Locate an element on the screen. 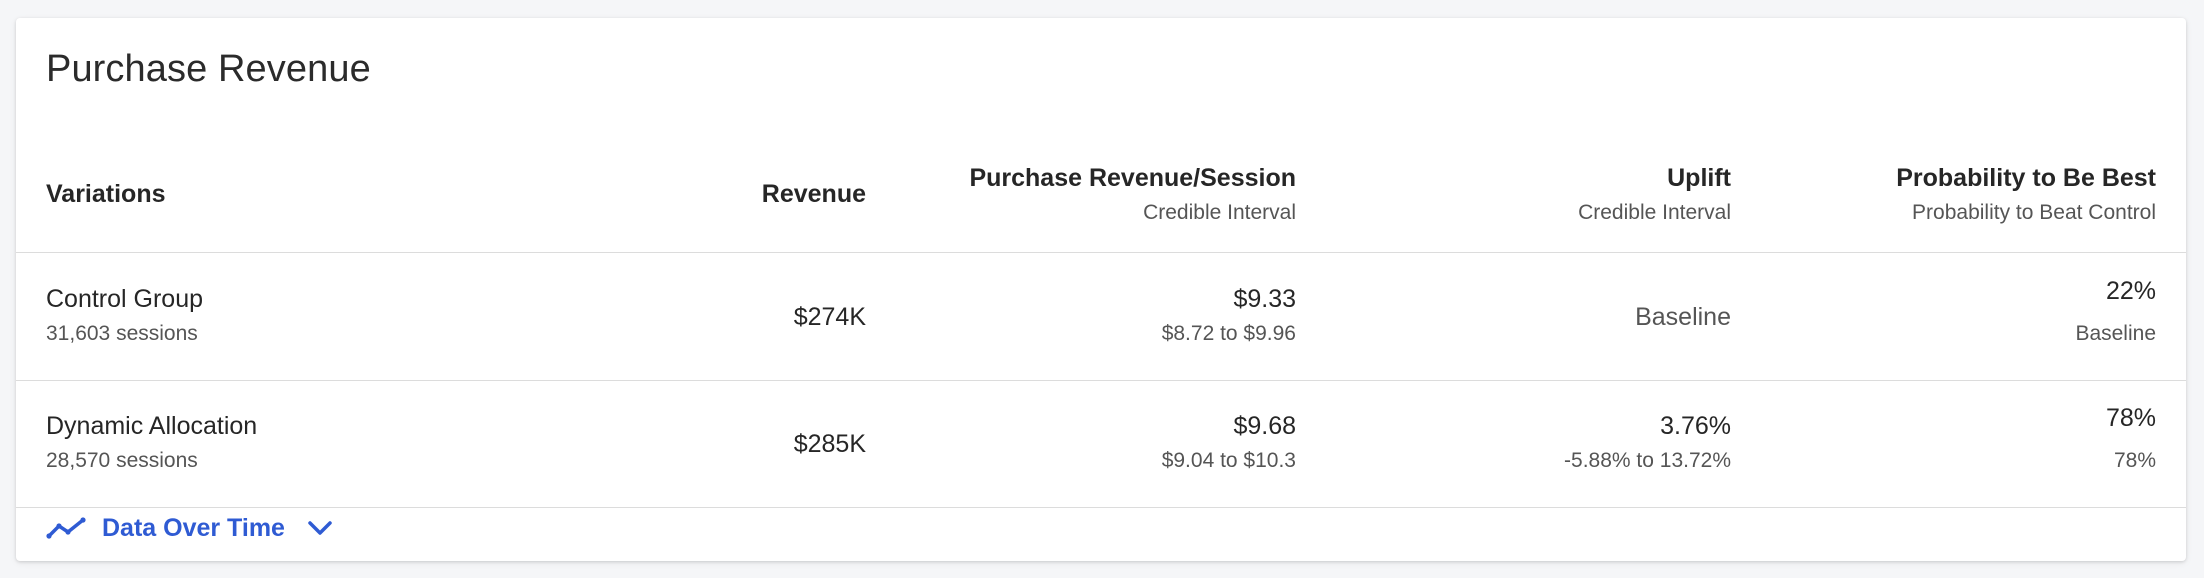 Image resolution: width=2204 pixels, height=578 pixels. variation-sessions: 31,603 sessions is located at coordinates (122, 333).